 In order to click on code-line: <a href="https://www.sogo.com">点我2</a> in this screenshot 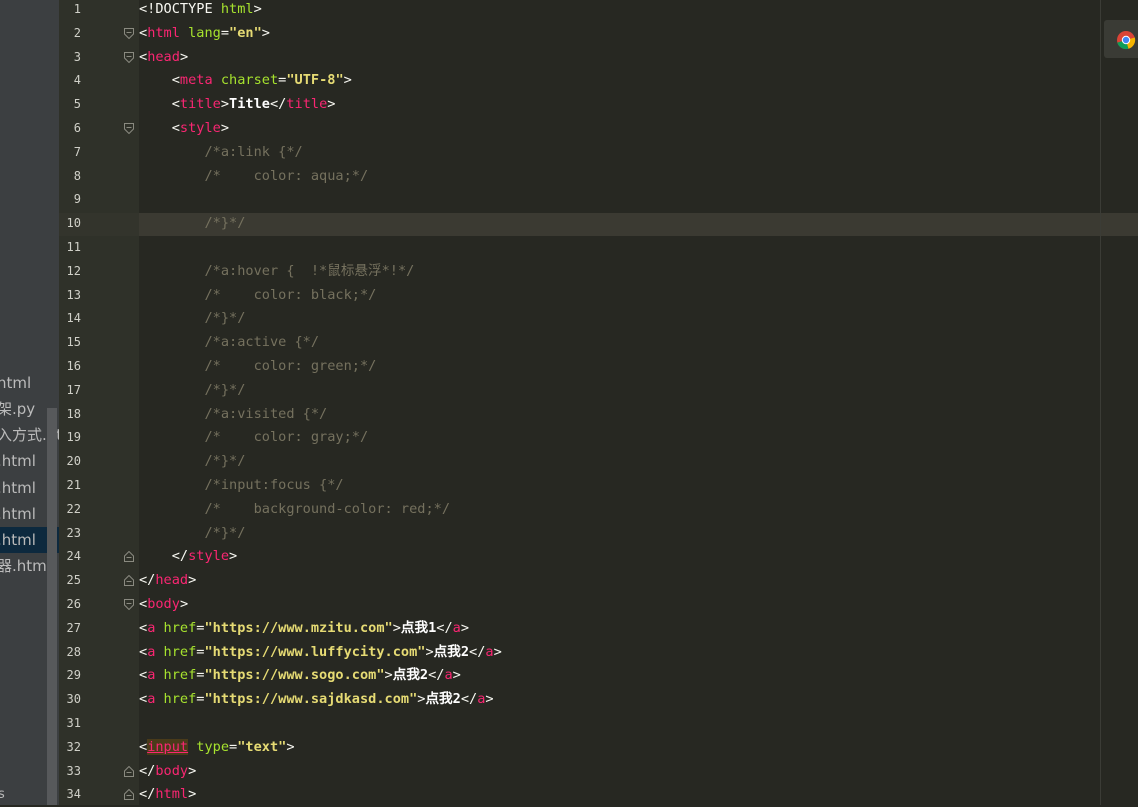, I will do `click(300, 676)`.